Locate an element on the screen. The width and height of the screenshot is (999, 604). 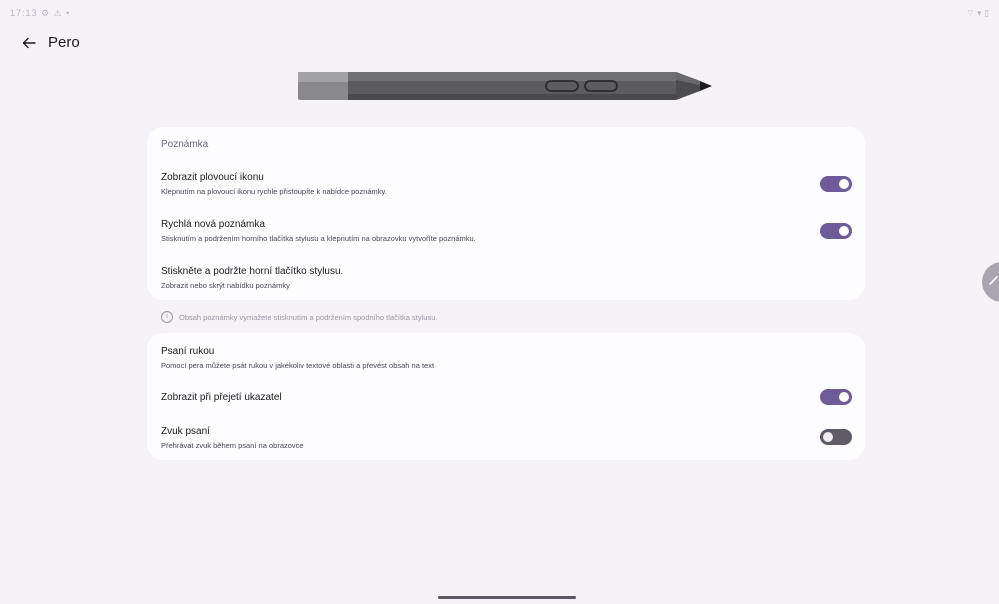
arrow-left-icon is located at coordinates (29, 43).